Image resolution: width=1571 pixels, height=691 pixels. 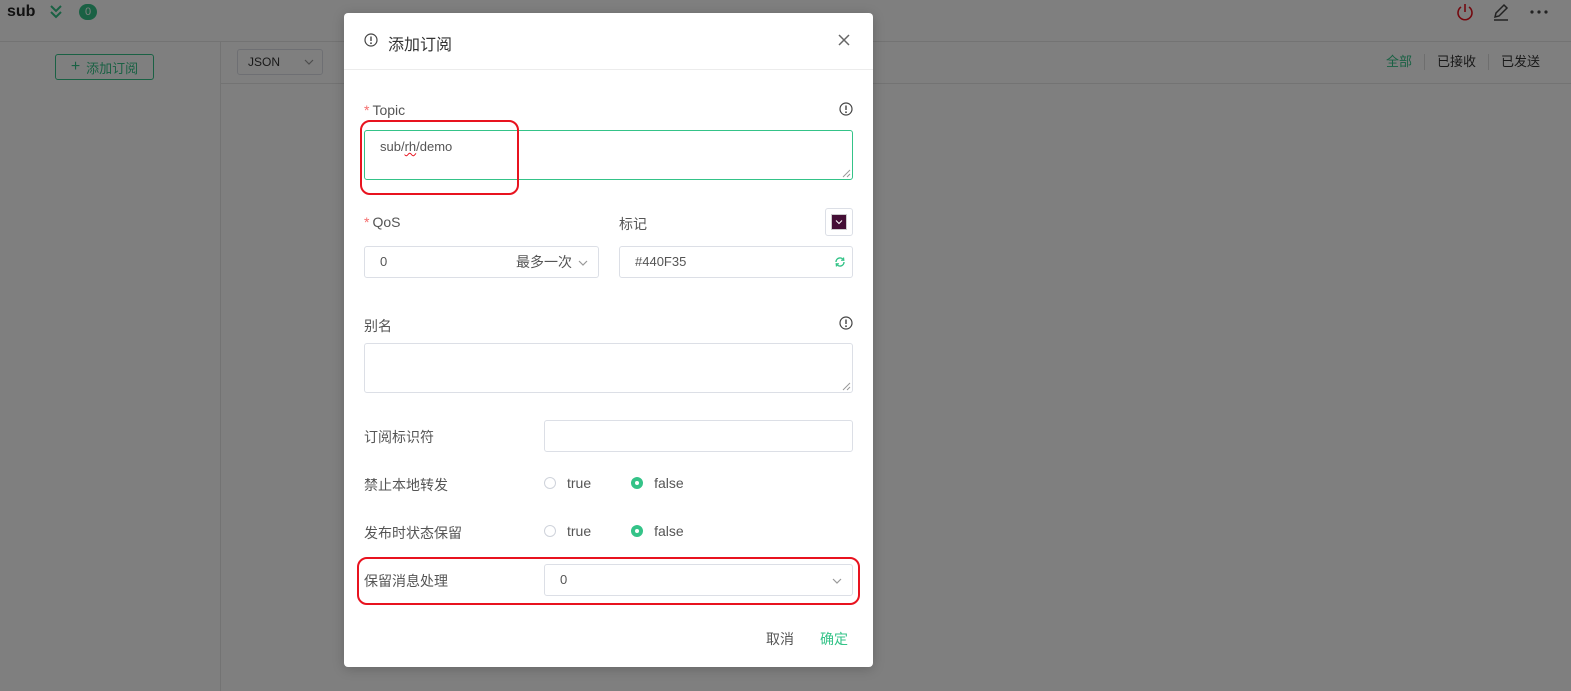 What do you see at coordinates (698, 436) in the screenshot?
I see `subscription-identifier-input` at bounding box center [698, 436].